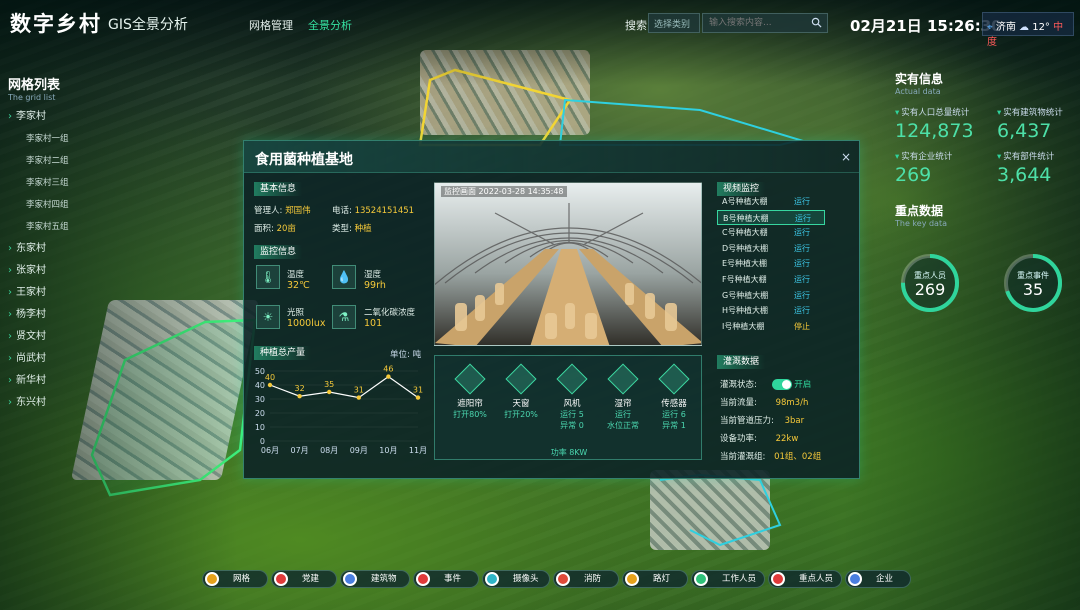  I want to click on greenhouse-name: A号种植大棚, so click(745, 201).